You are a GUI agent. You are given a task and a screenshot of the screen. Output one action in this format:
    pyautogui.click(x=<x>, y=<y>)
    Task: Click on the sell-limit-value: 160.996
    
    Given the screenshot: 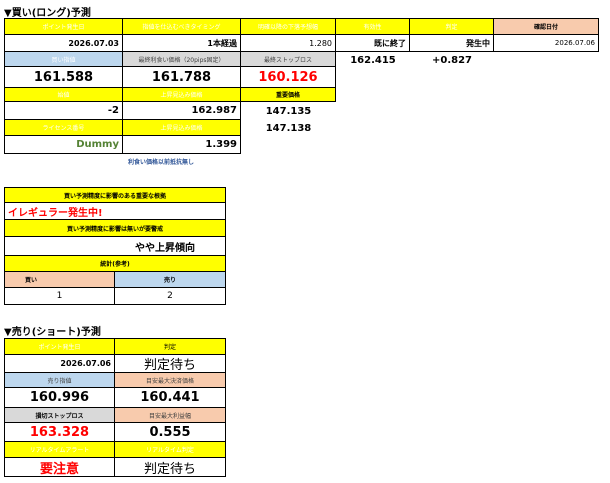 What is the action you would take?
    pyautogui.click(x=59, y=398)
    